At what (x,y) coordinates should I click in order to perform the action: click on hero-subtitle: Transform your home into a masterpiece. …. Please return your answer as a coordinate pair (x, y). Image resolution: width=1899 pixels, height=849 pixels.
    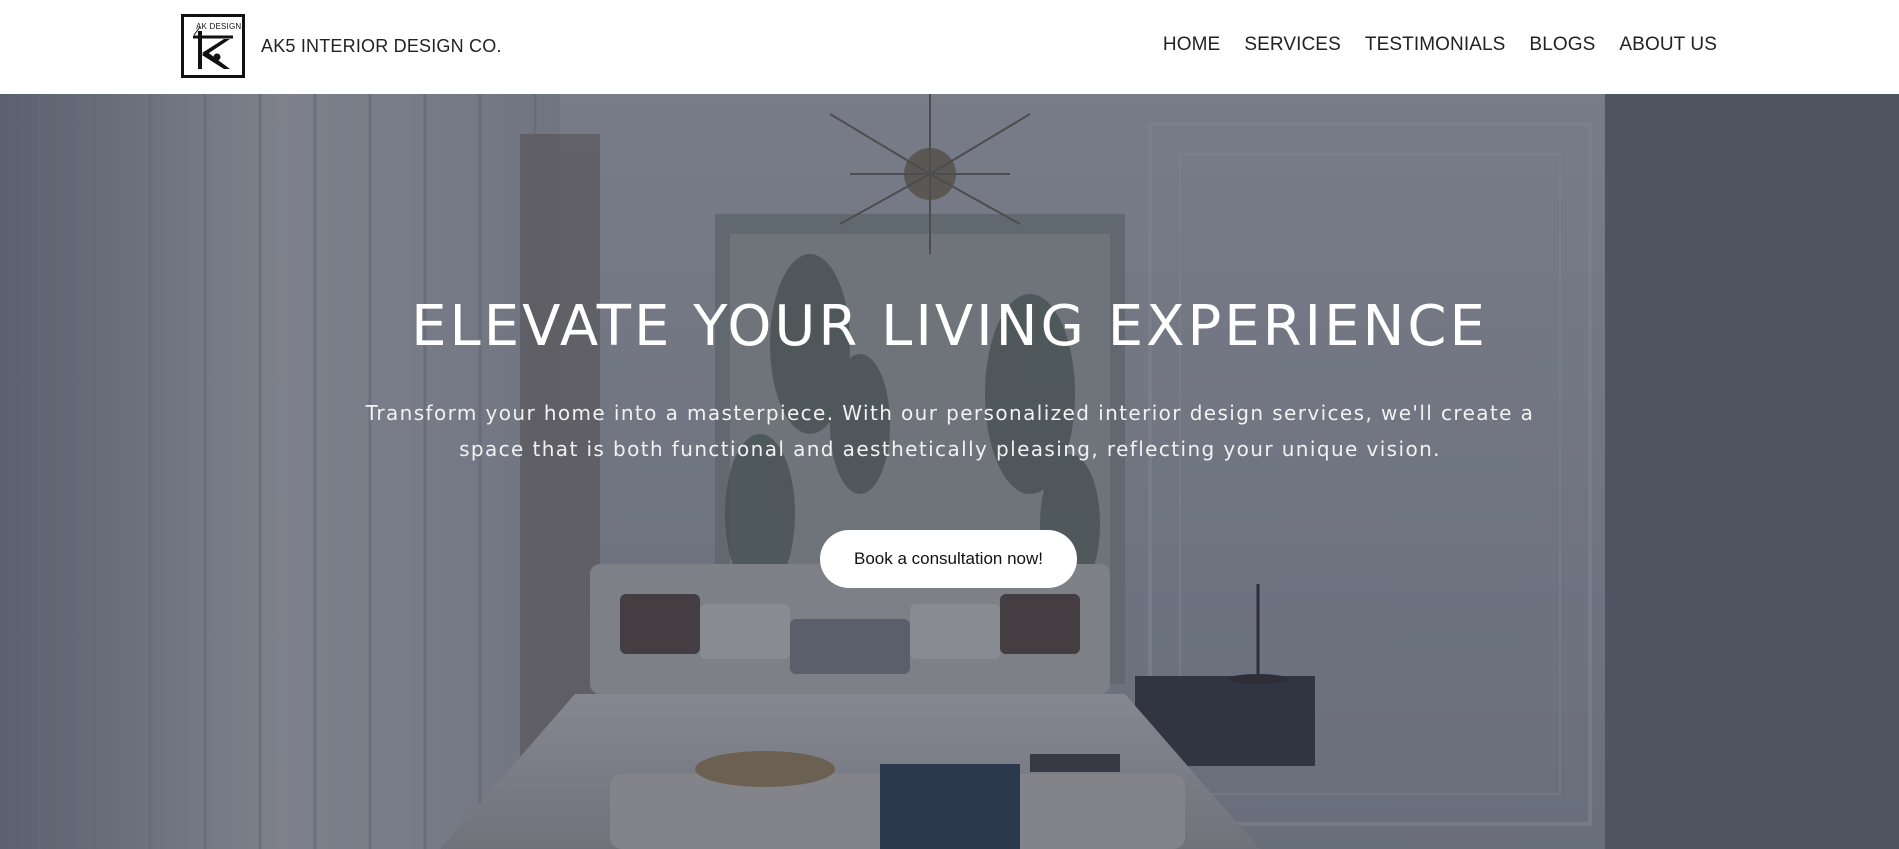
    Looking at the image, I should click on (950, 431).